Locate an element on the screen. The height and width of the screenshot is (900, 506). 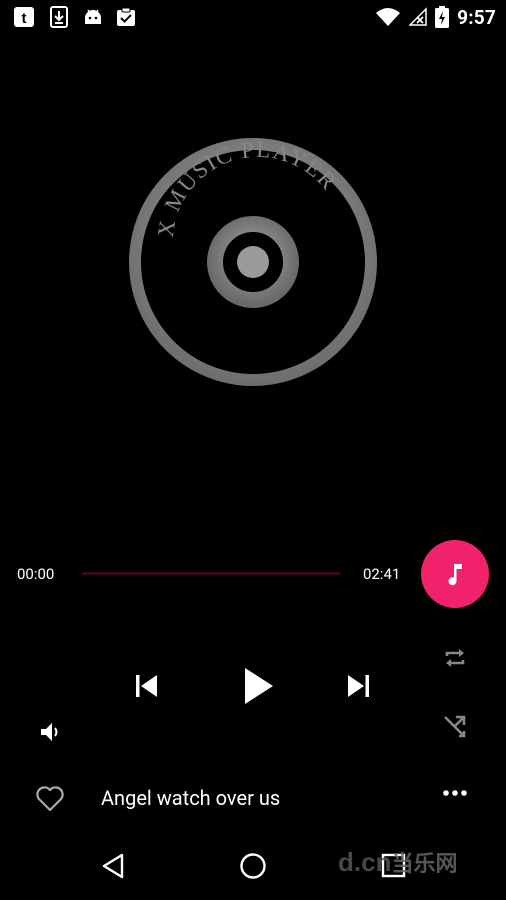
song-title: Angel watch over us is located at coordinates (191, 798).